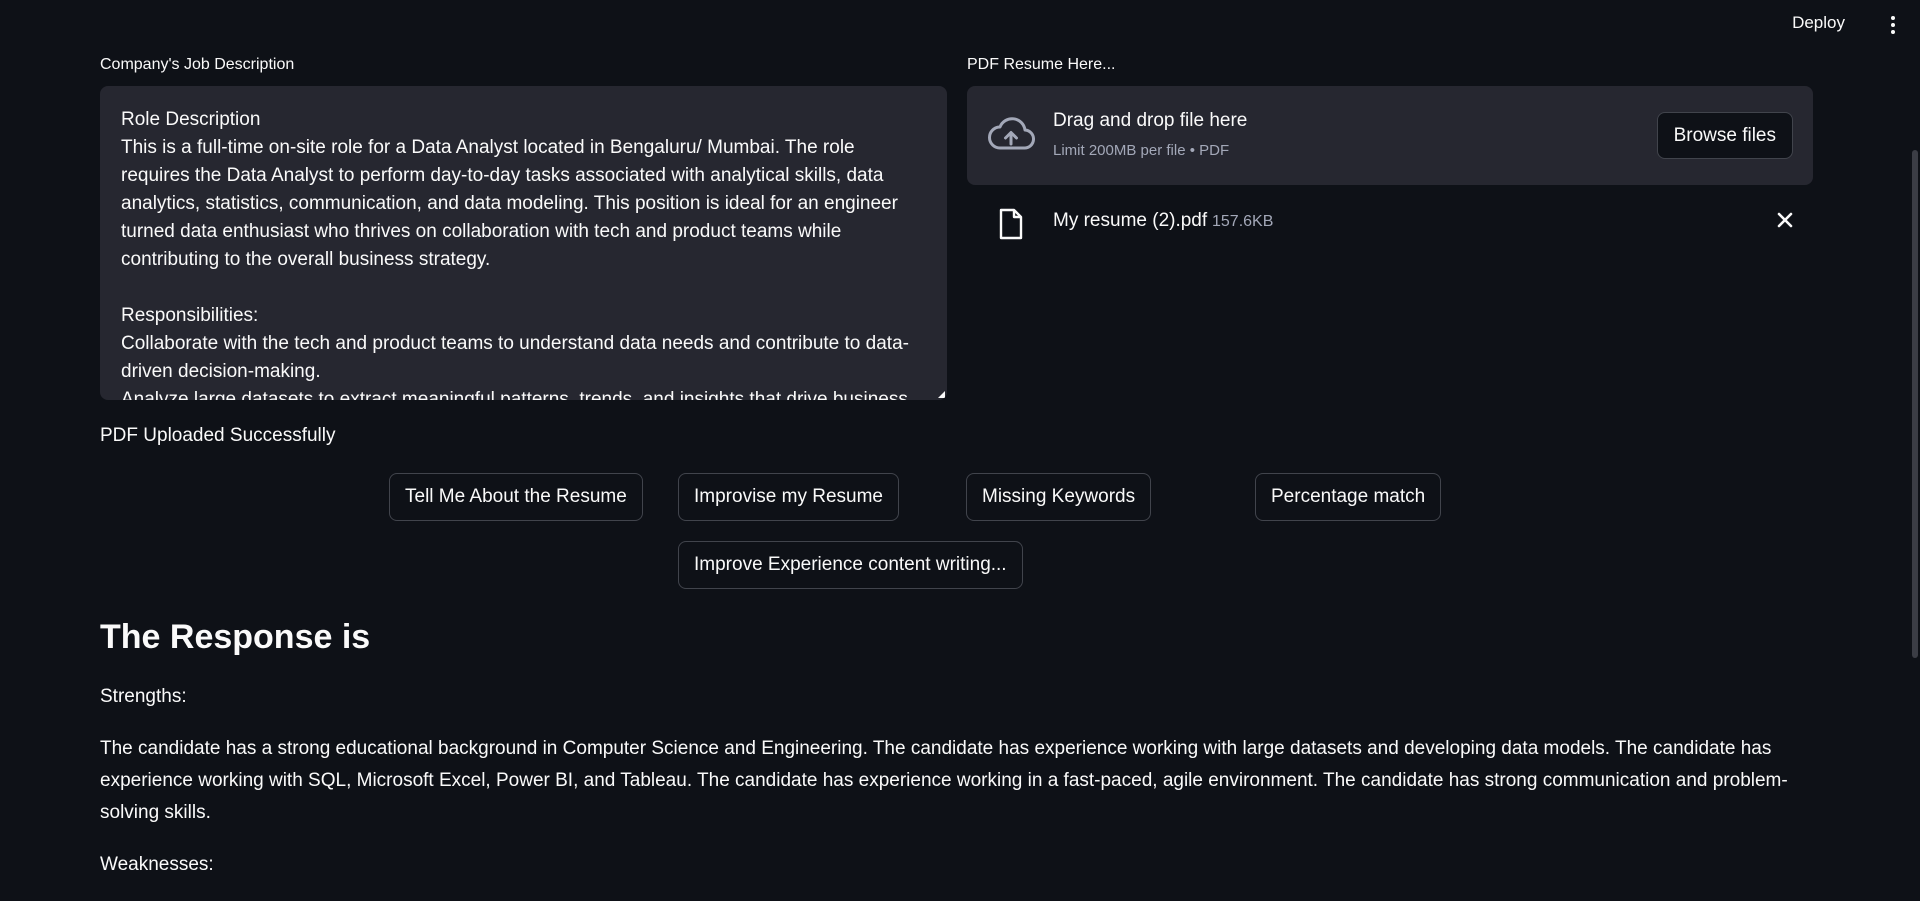 The image size is (1920, 901). I want to click on main-menu-icon, so click(1893, 25).